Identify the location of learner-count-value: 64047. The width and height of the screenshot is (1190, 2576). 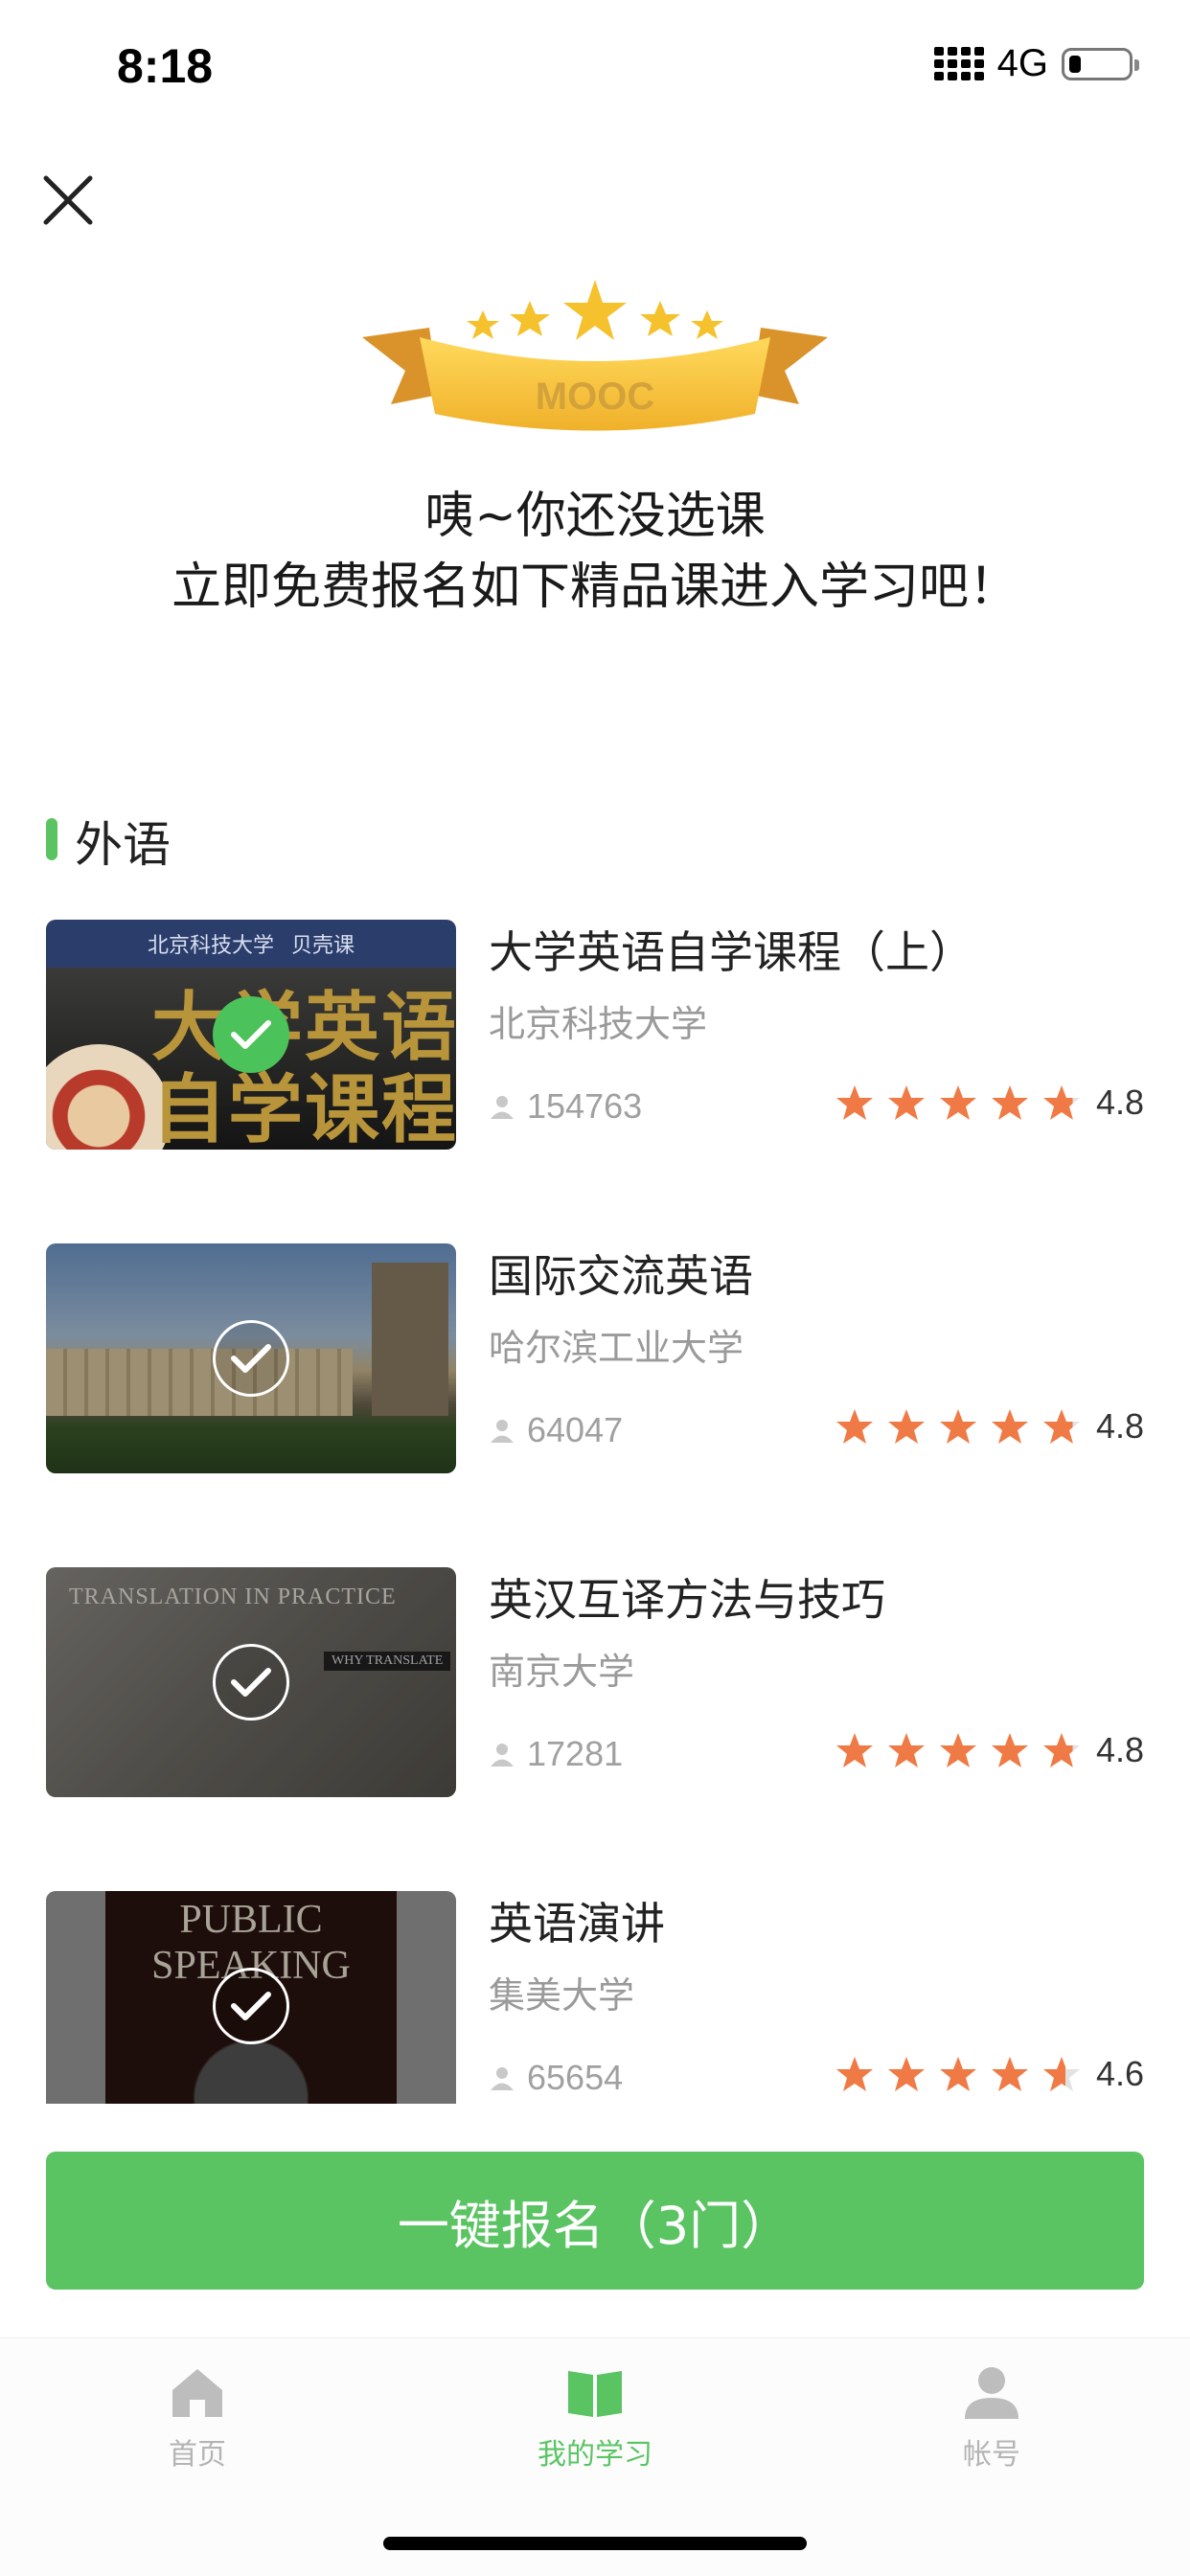
(575, 1430).